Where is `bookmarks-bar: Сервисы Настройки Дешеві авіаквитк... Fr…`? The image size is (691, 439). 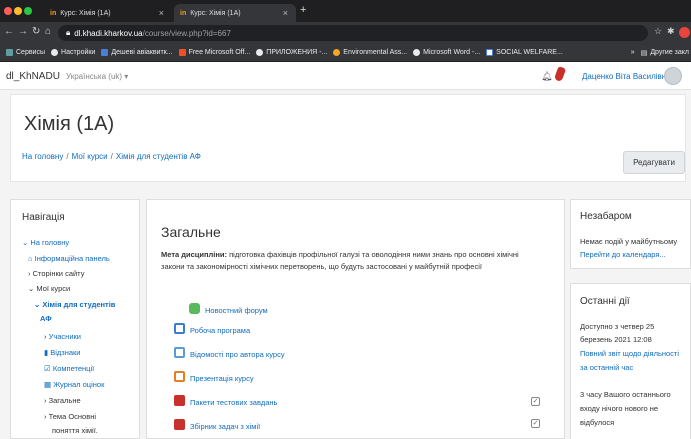 bookmarks-bar: Сервисы Настройки Дешеві авіаквитк... Fr… is located at coordinates (345, 53).